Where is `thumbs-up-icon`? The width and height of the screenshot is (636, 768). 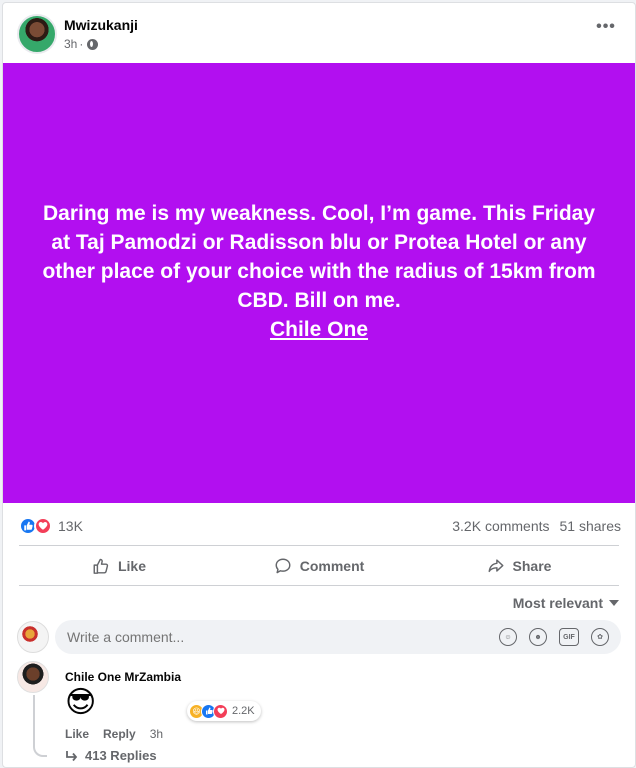 thumbs-up-icon is located at coordinates (101, 566).